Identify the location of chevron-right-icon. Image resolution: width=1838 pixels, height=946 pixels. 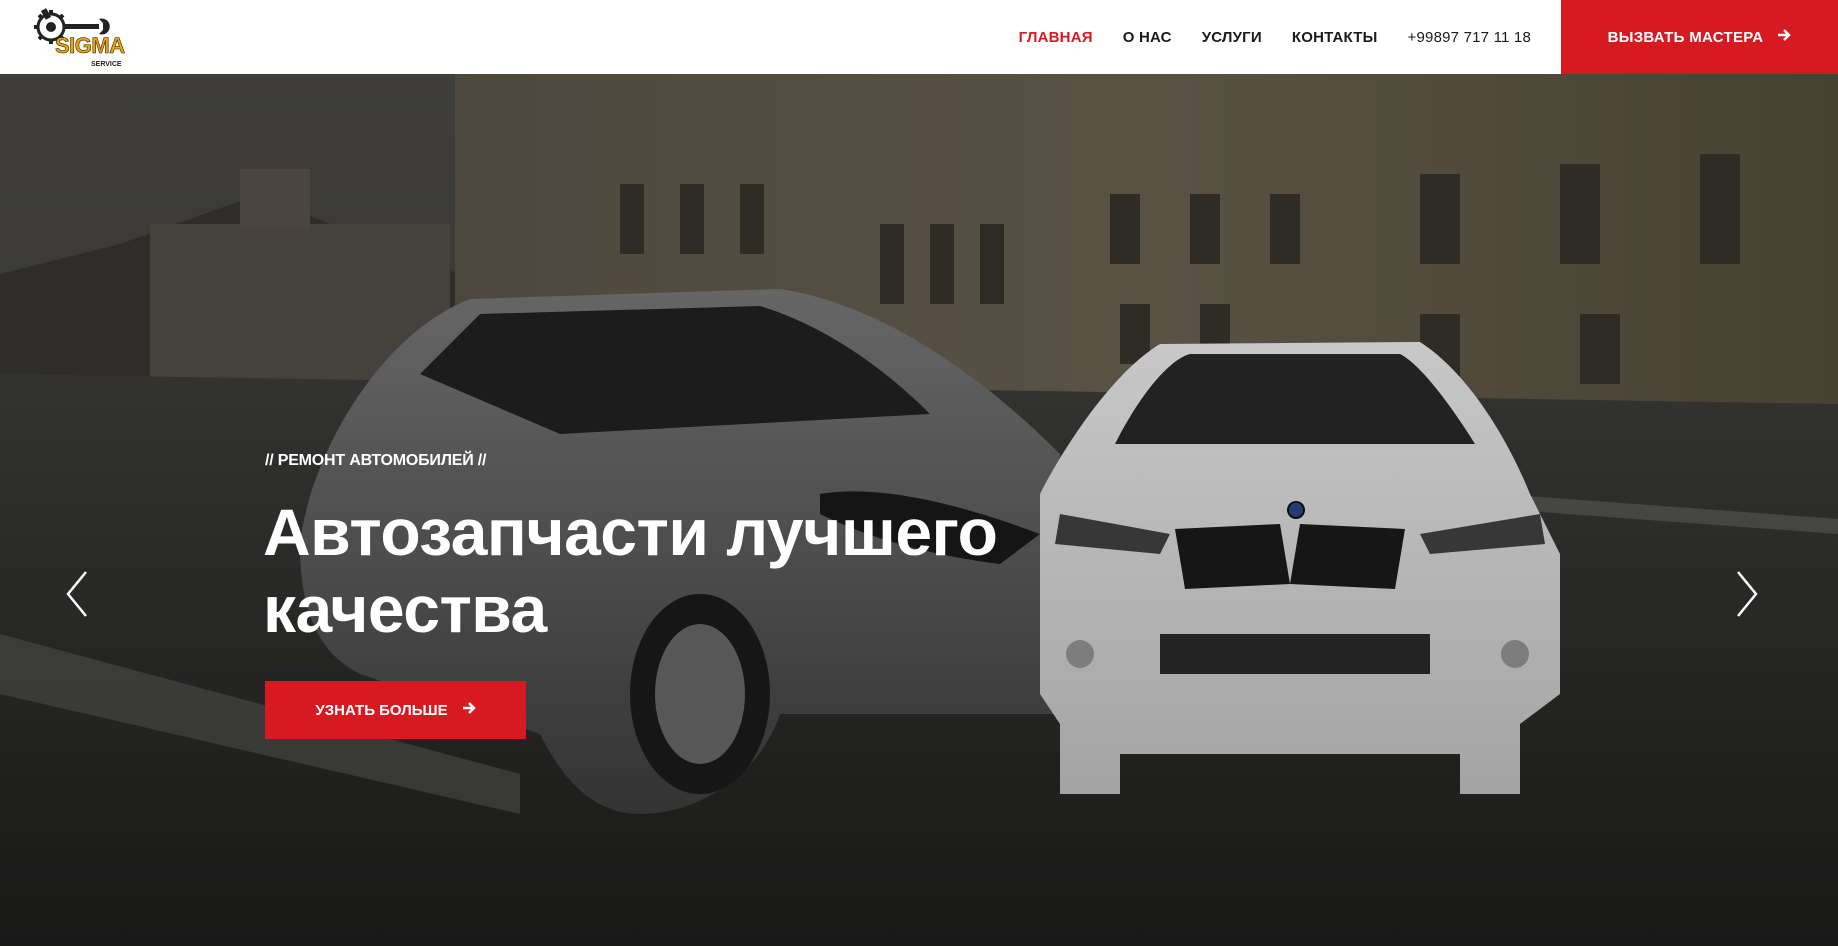
(1747, 594).